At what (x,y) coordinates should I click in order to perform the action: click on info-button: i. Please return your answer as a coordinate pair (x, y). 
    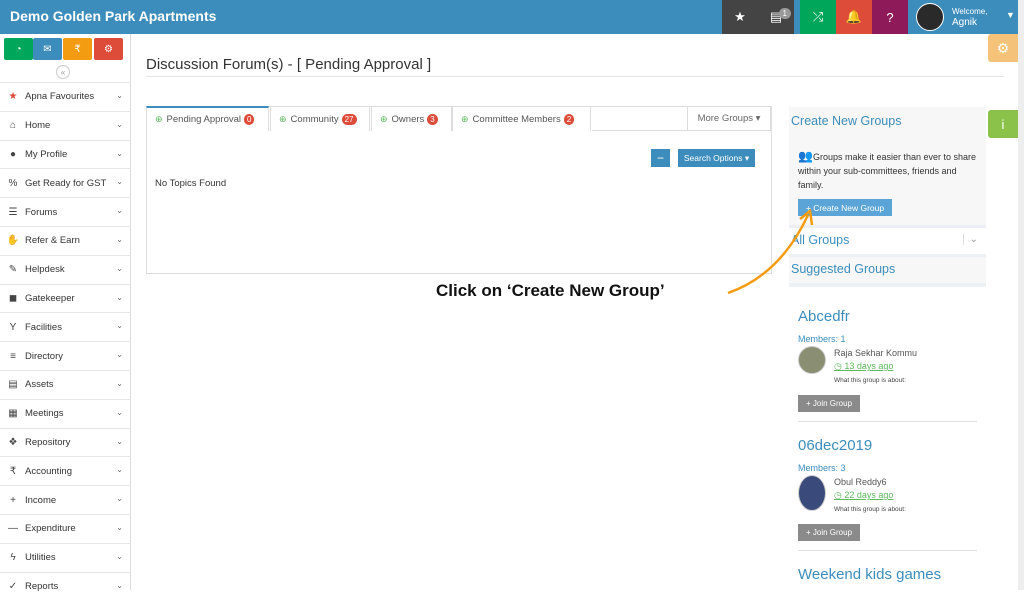
    Looking at the image, I should click on (1003, 124).